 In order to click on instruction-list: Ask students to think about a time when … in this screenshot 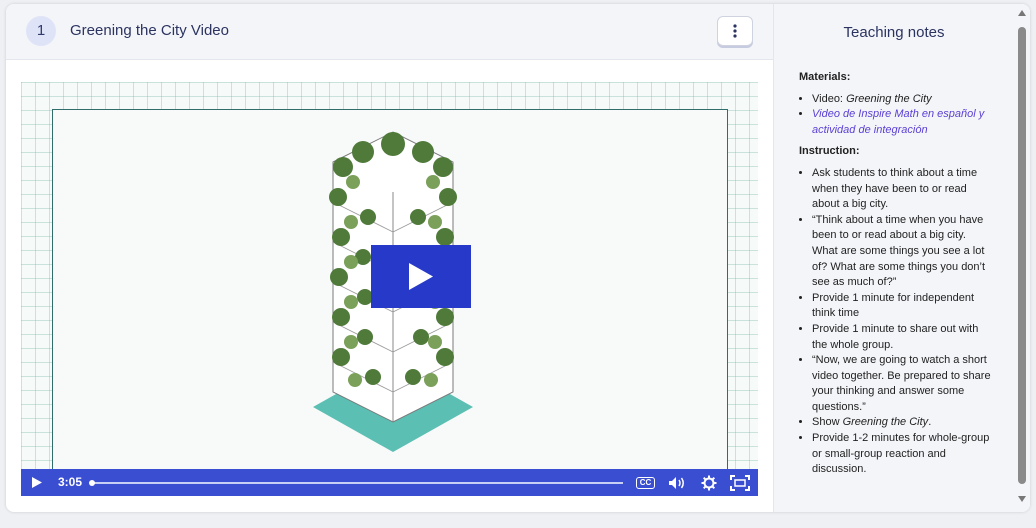, I will do `click(895, 322)`.